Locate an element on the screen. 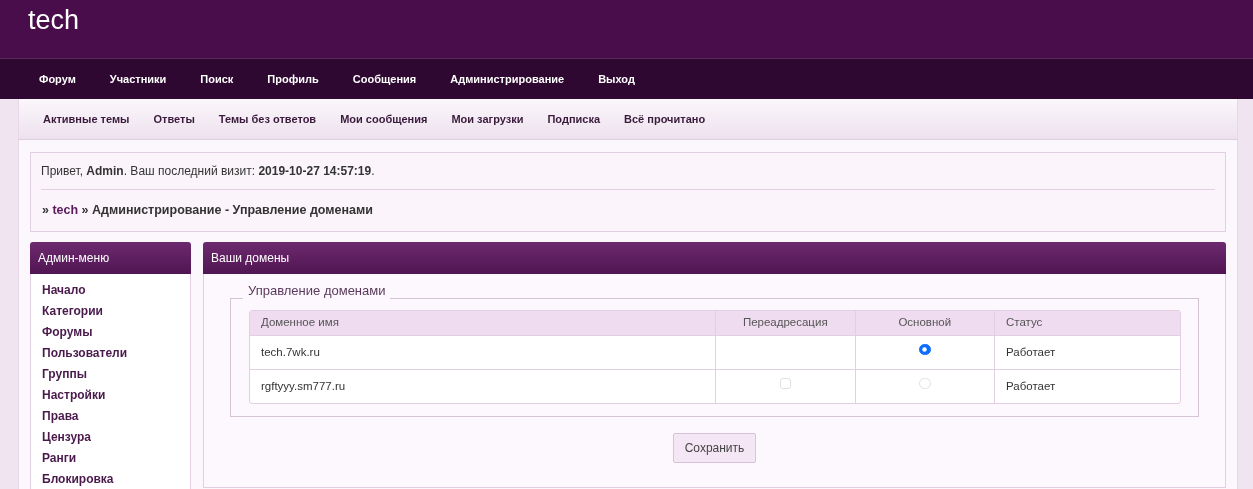  admin-menu-link: Блокировка is located at coordinates (110, 478).